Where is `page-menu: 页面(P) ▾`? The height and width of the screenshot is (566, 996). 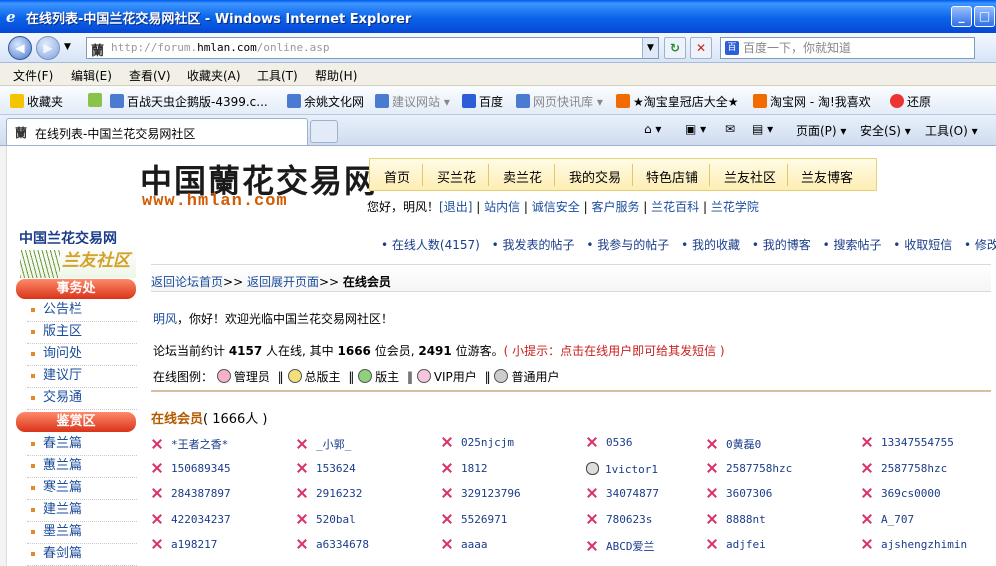
page-menu: 页面(P) ▾ is located at coordinates (821, 130).